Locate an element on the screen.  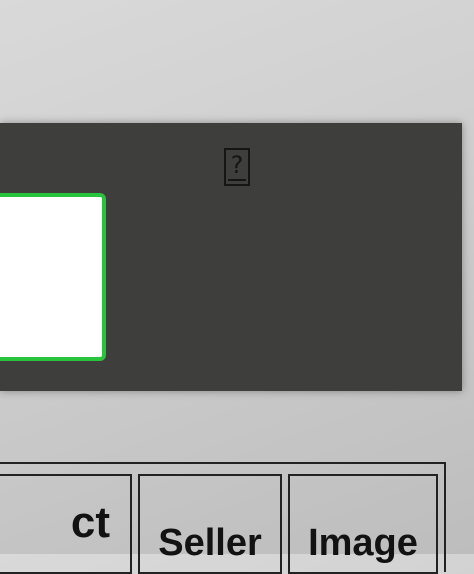
table-header-product: ct is located at coordinates (66, 524).